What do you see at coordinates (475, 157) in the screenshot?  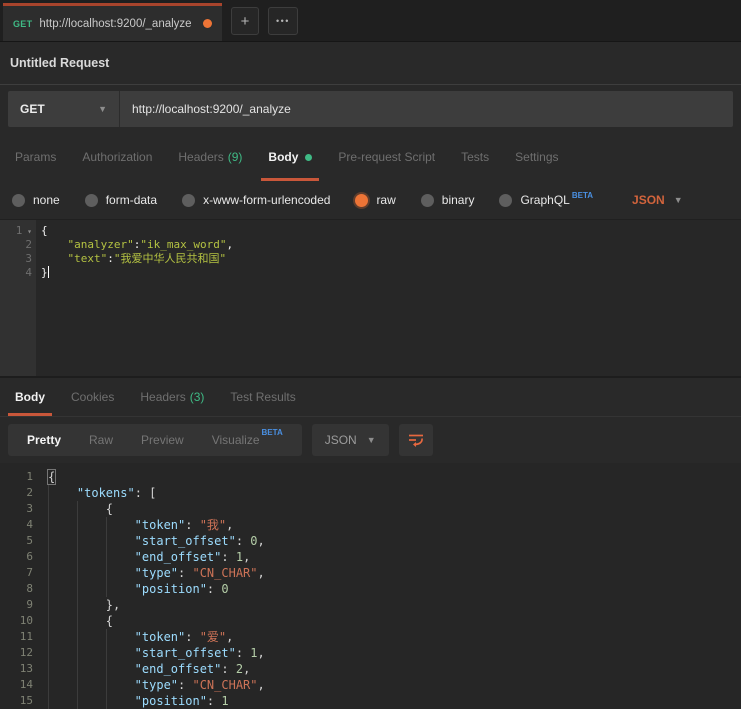 I see `request-tab-tests: Tests` at bounding box center [475, 157].